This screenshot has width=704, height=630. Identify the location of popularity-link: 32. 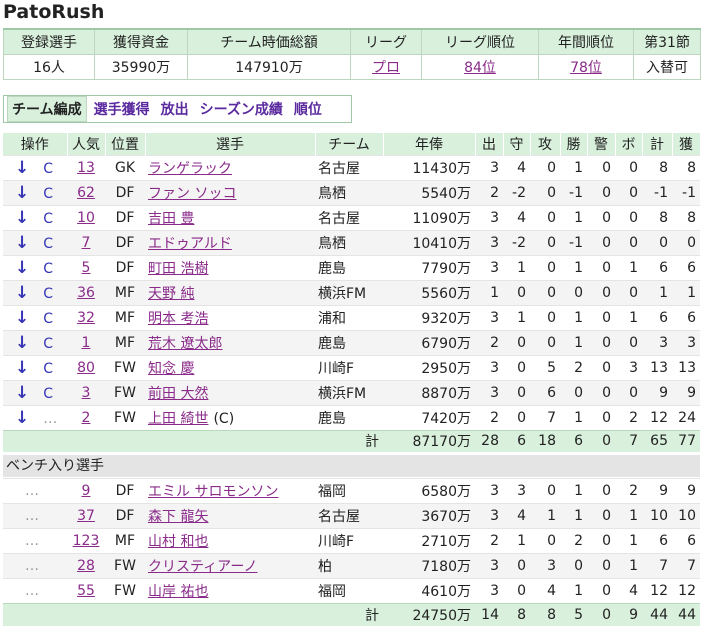
(86, 318).